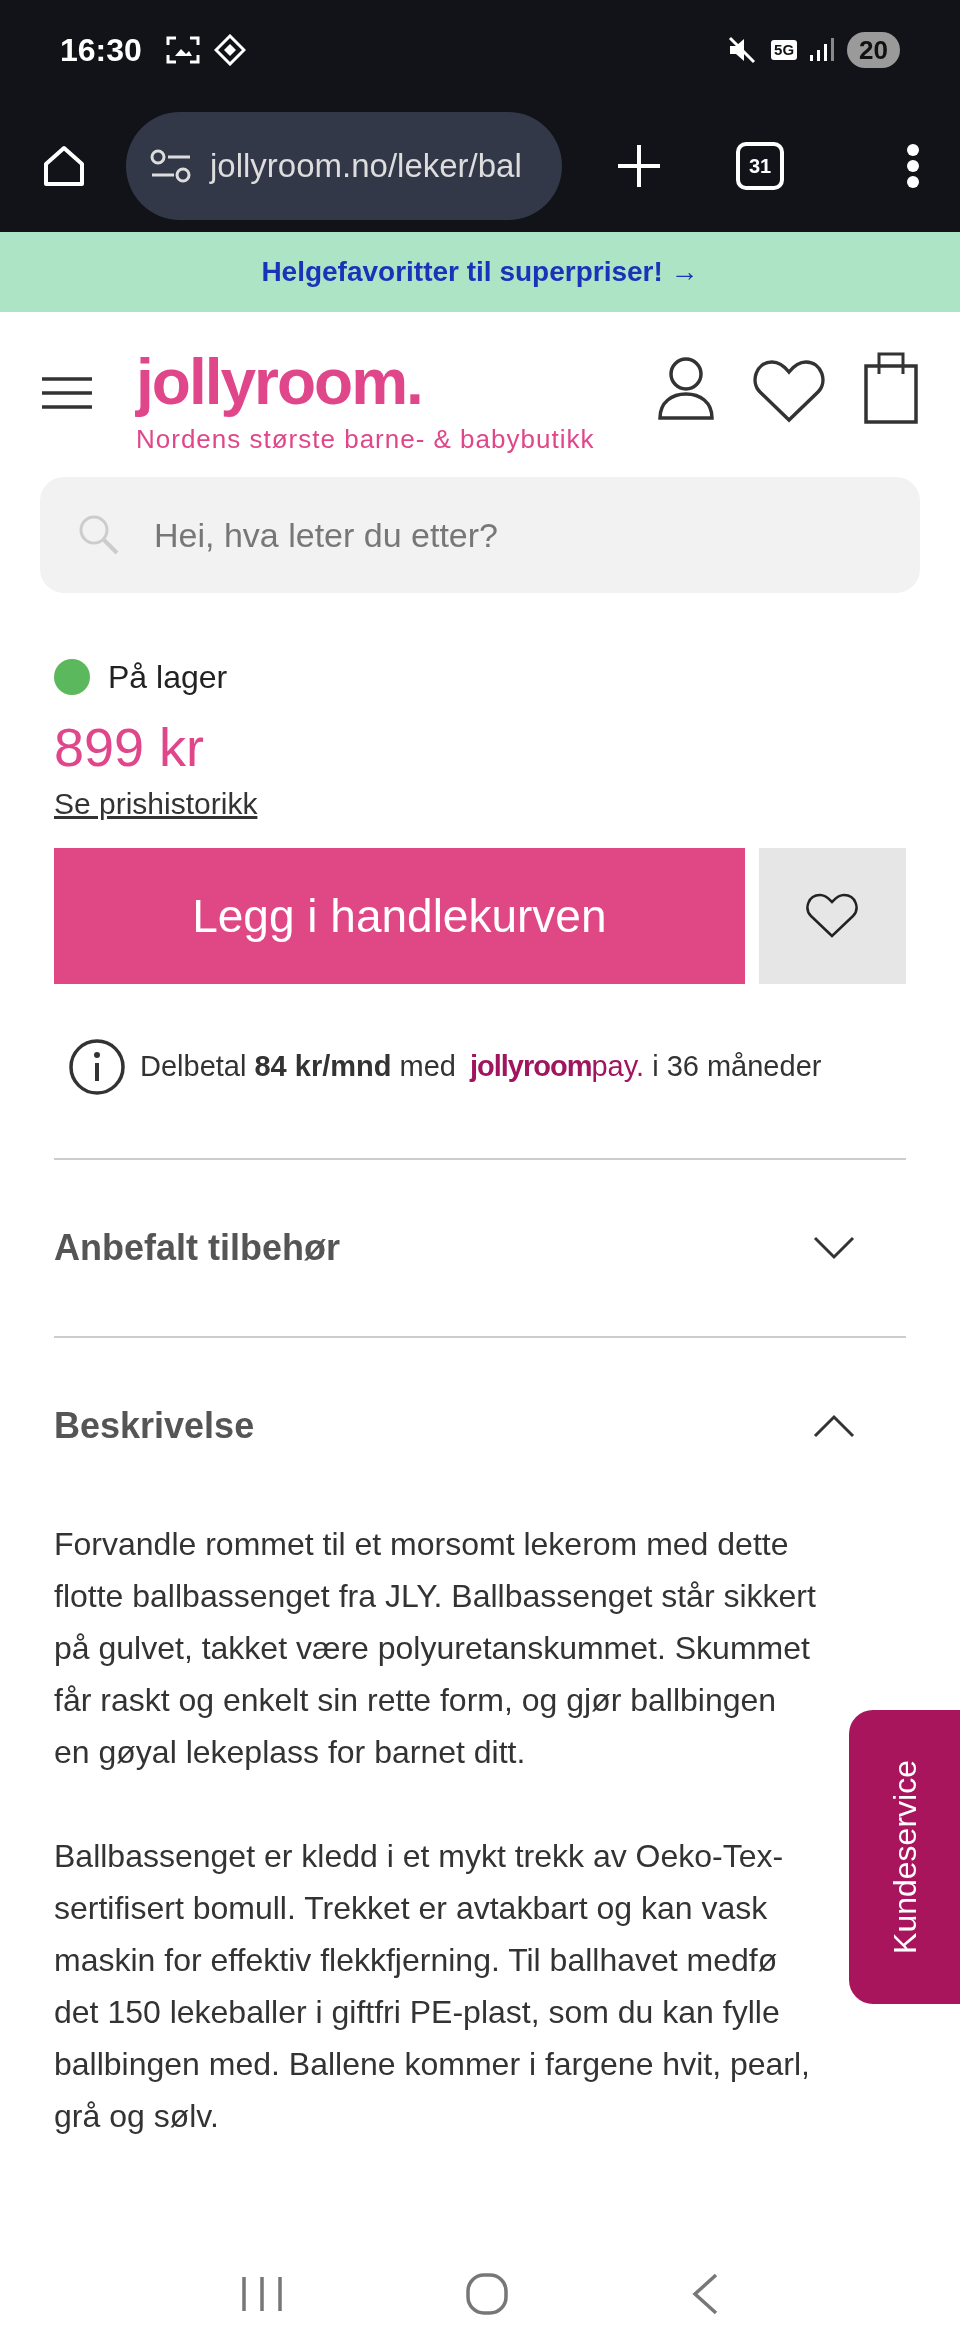 This screenshot has height=2347, width=960. Describe the element at coordinates (399, 916) in the screenshot. I see `add-to-cart-button: Legg i handlekurven` at that location.